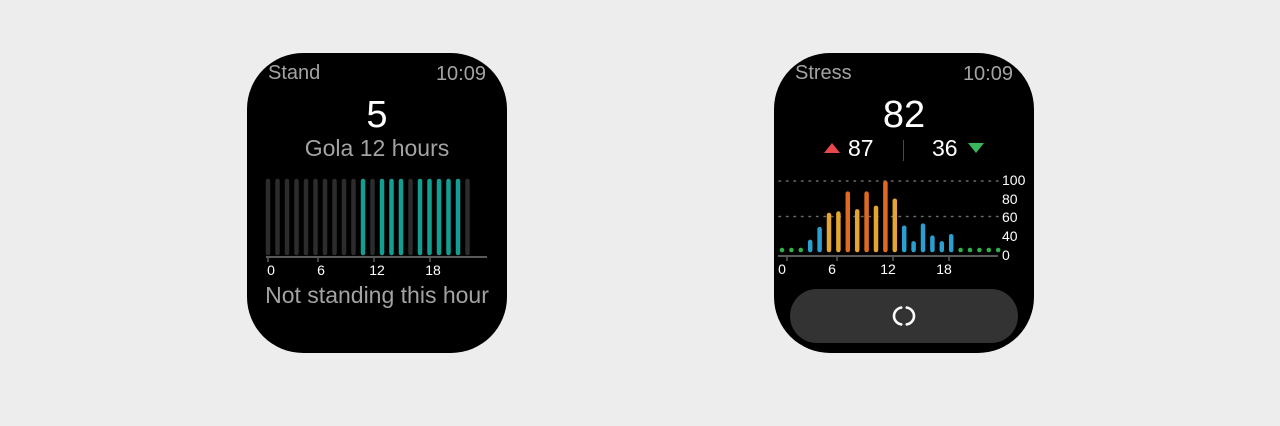 The height and width of the screenshot is (426, 1280). What do you see at coordinates (888, 269) in the screenshot?
I see `stress-x-tick-label: 12` at bounding box center [888, 269].